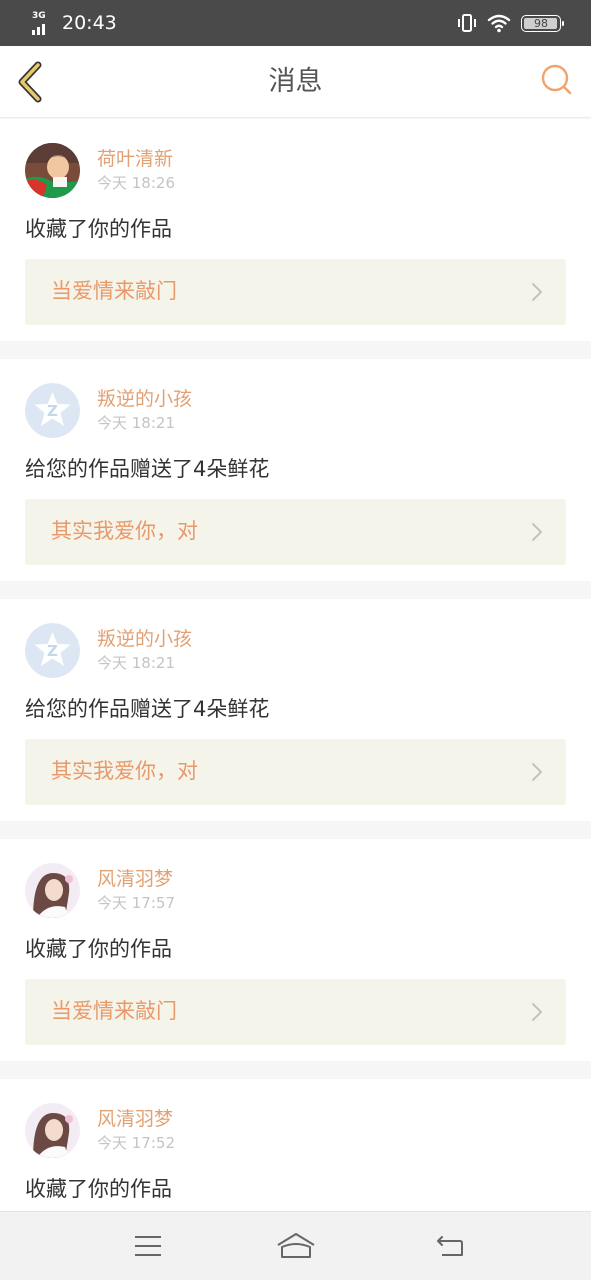 The height and width of the screenshot is (1280, 591). Describe the element at coordinates (295, 1145) in the screenshot. I see `message-card: 风清羽梦 今天 17:52 收藏了你的作品` at that location.